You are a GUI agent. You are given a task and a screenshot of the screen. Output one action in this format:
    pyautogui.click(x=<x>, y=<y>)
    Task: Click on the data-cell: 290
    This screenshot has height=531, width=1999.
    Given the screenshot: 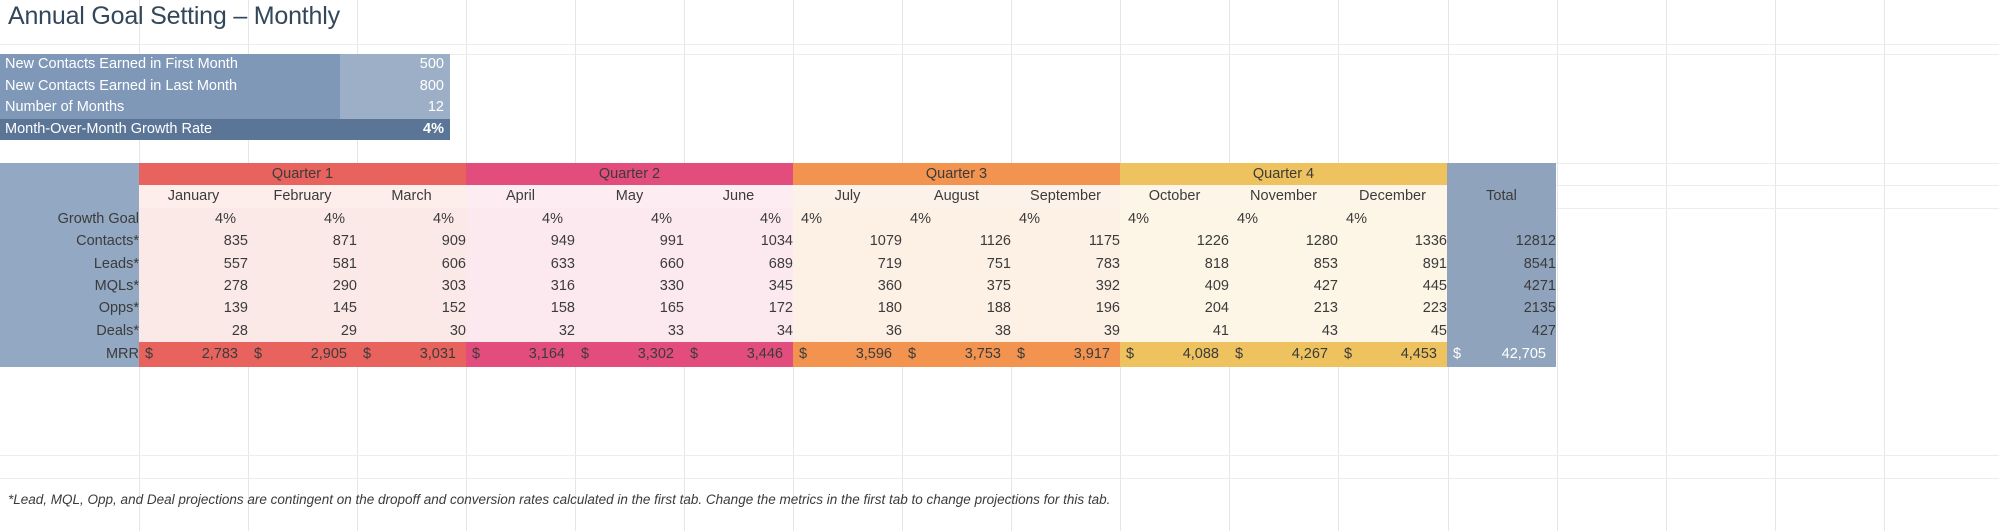 What is the action you would take?
    pyautogui.click(x=302, y=286)
    